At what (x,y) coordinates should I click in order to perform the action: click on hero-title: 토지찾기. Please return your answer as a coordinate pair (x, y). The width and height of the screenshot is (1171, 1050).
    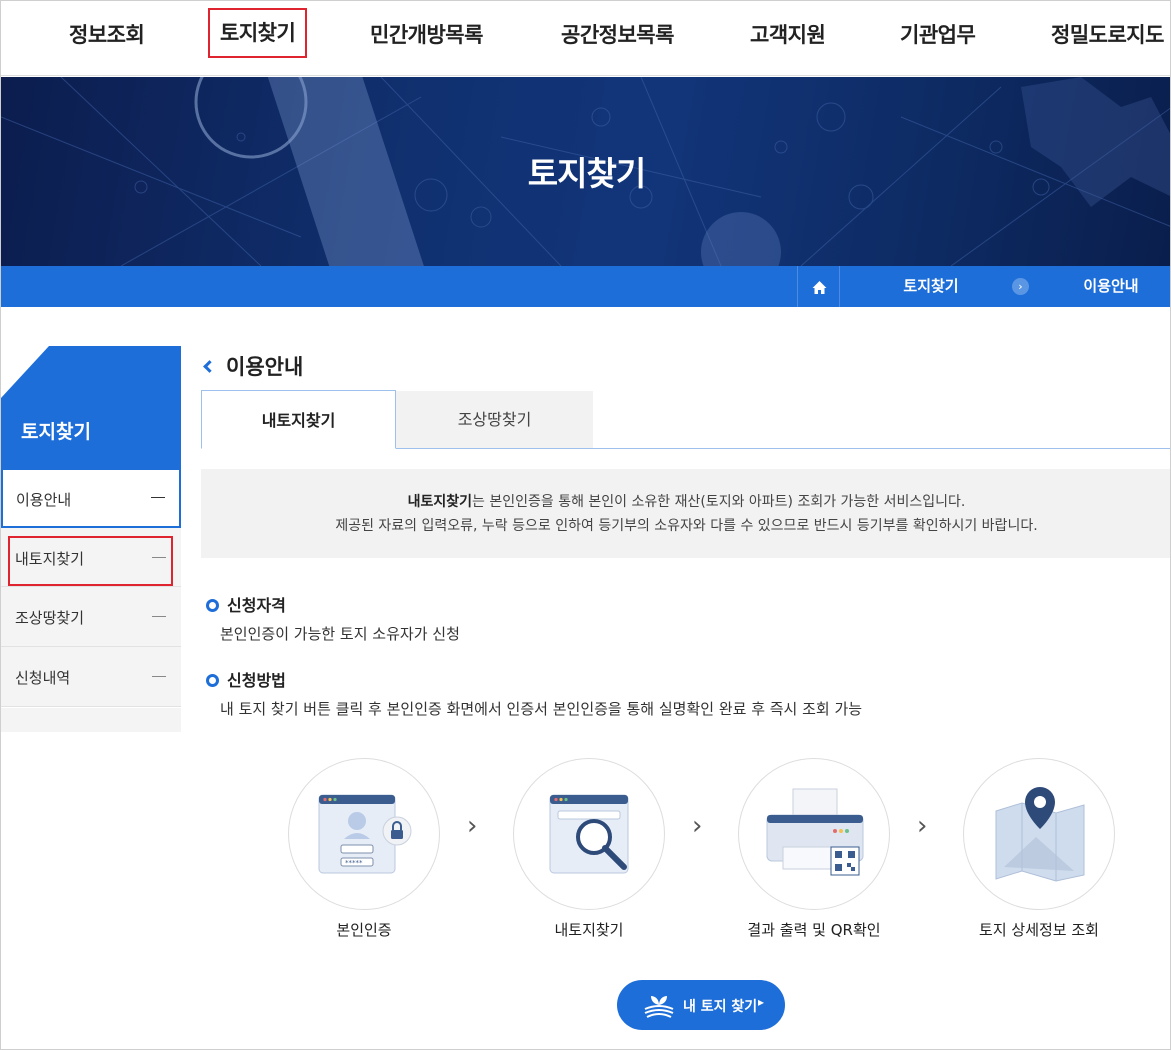
    Looking at the image, I should click on (586, 173).